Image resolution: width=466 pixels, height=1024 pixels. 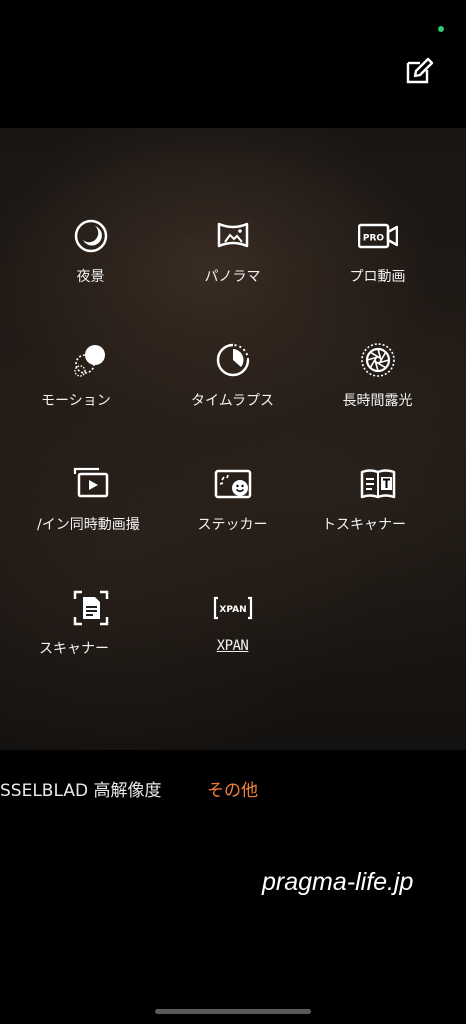 I want to click on mode-label: タイムラプス, so click(x=232, y=401).